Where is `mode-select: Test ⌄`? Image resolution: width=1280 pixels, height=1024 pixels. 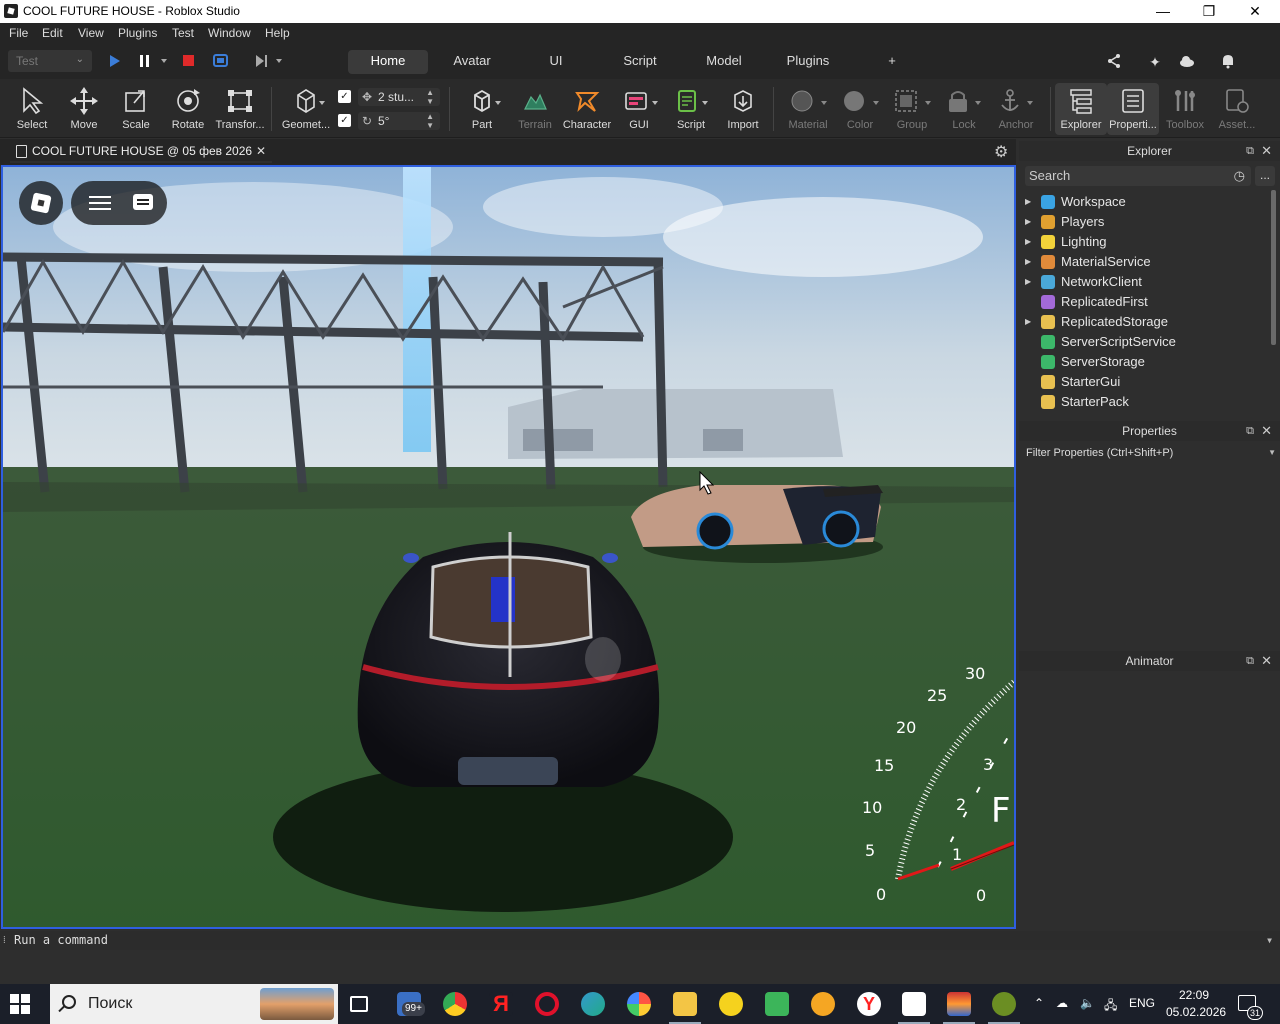
mode-select: Test ⌄ is located at coordinates (50, 61).